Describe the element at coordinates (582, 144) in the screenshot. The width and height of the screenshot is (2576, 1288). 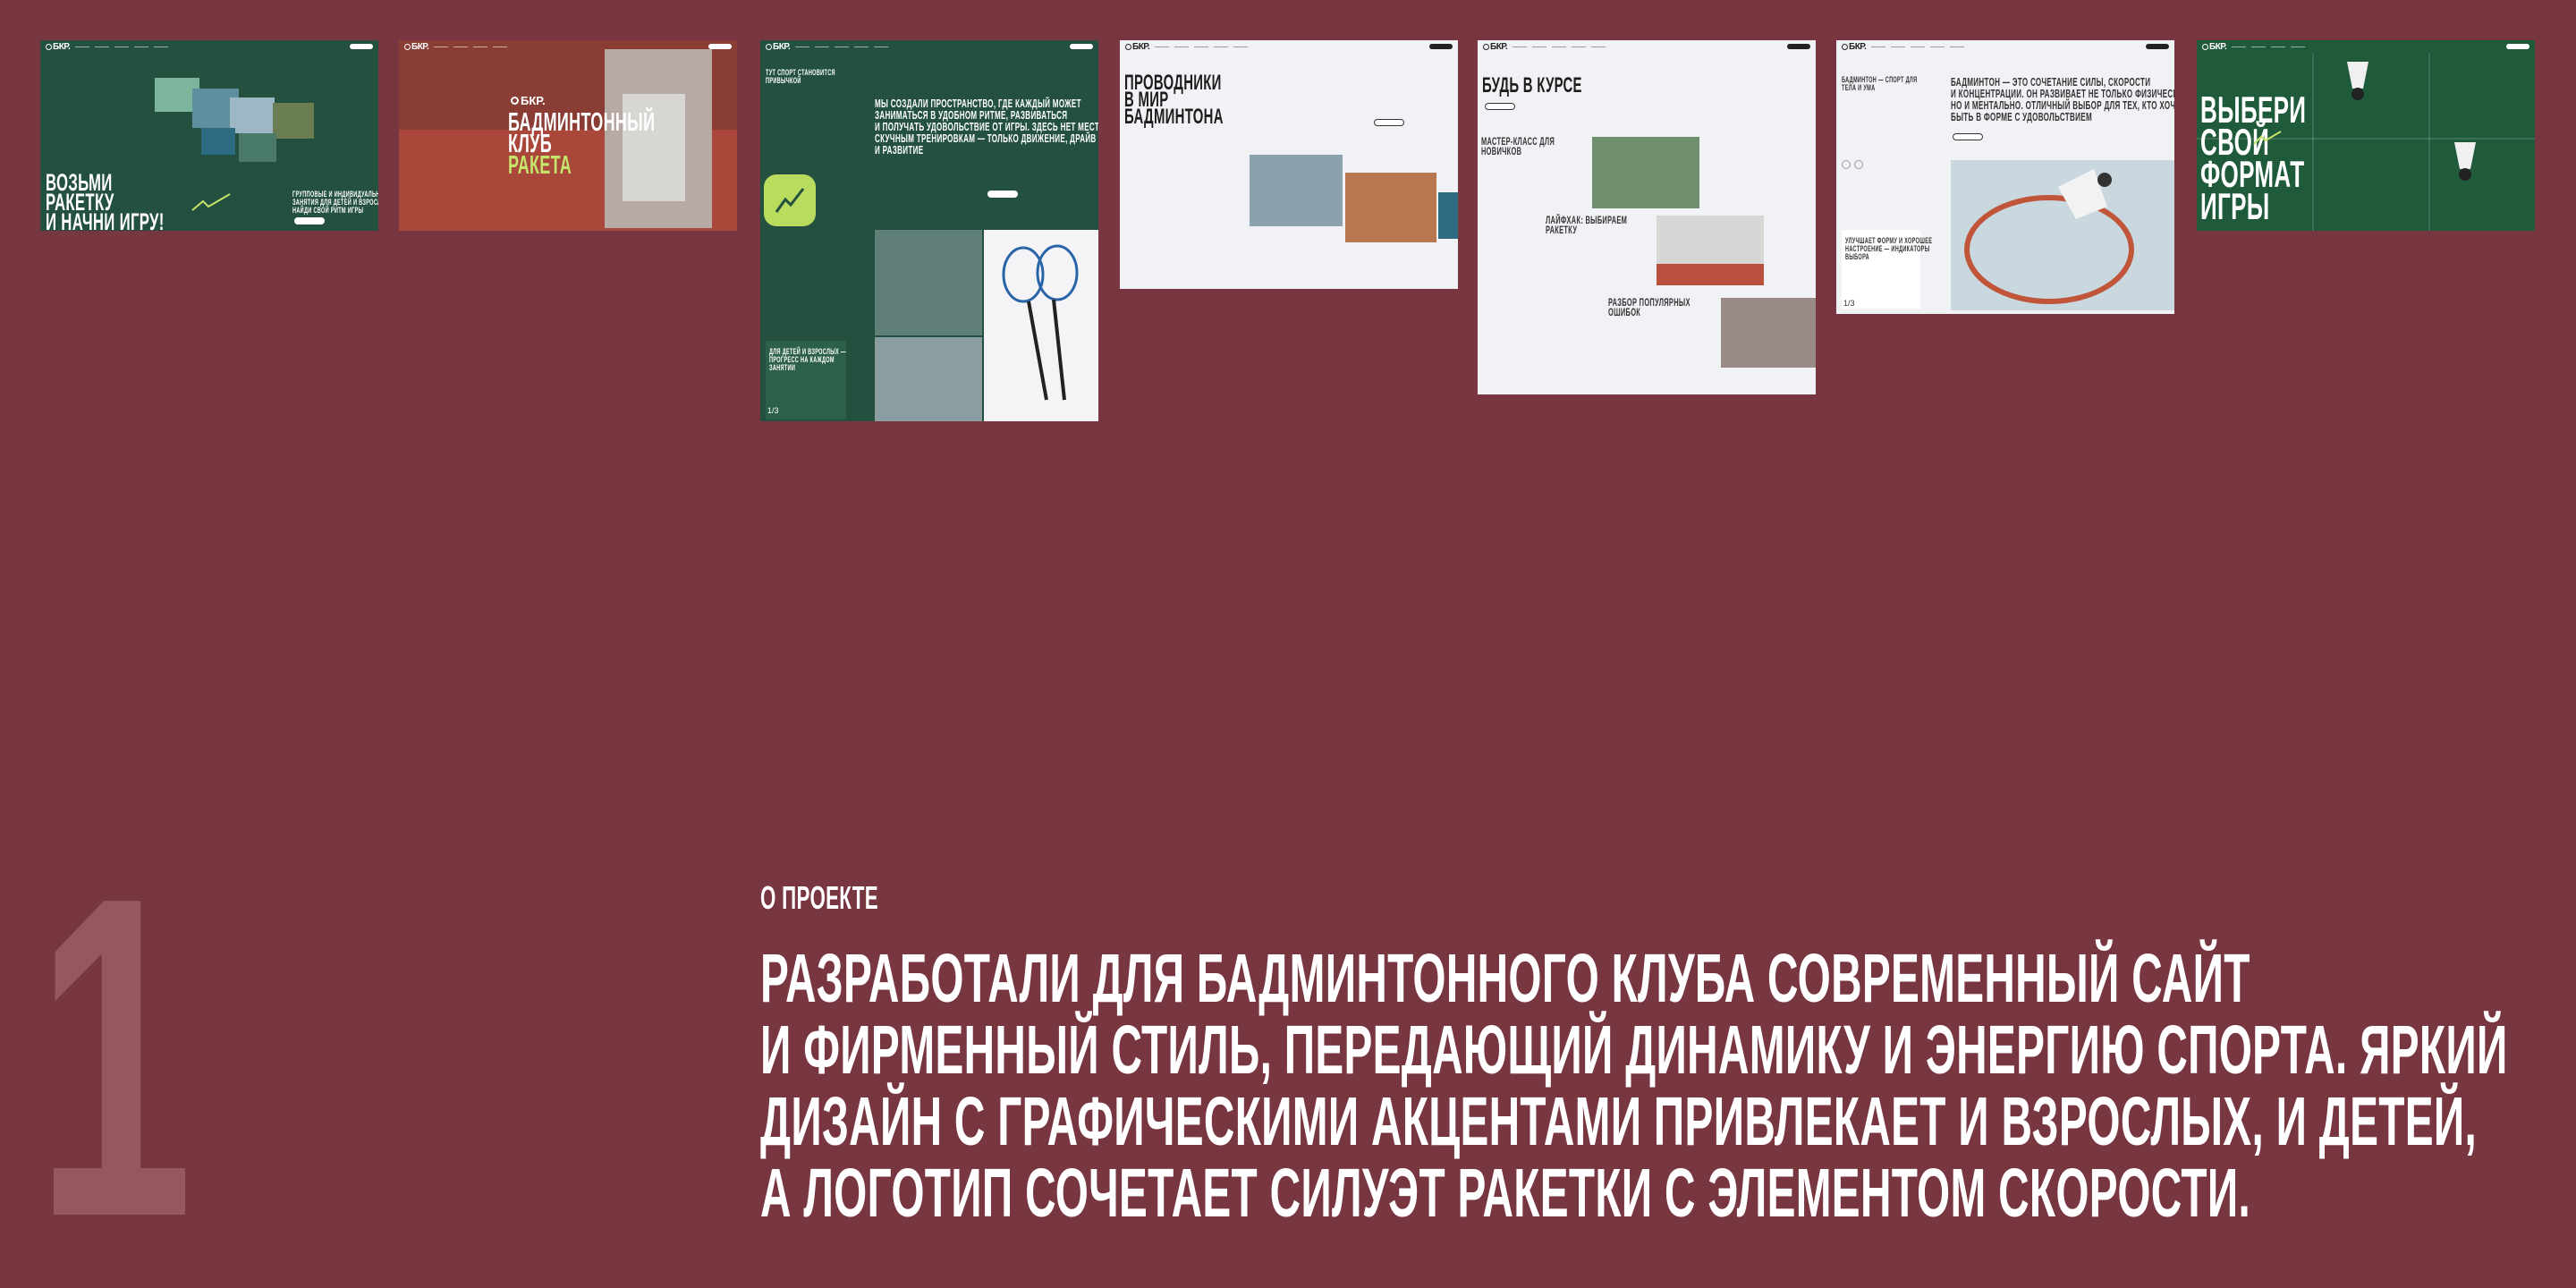
I see `thumb-heading: БАДМИНТОННЫЙ КЛУБ РАКЕТА` at that location.